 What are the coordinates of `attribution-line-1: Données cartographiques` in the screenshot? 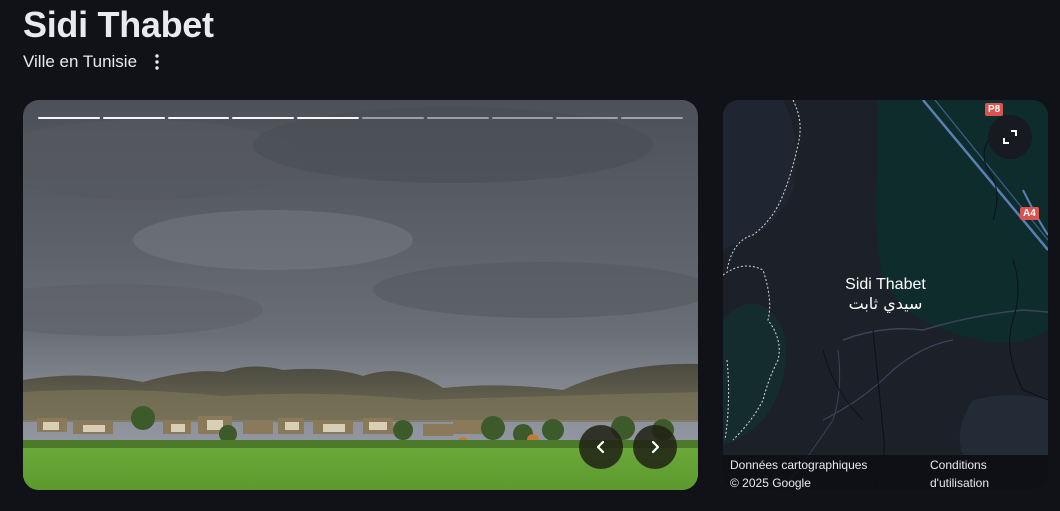 It's located at (799, 465).